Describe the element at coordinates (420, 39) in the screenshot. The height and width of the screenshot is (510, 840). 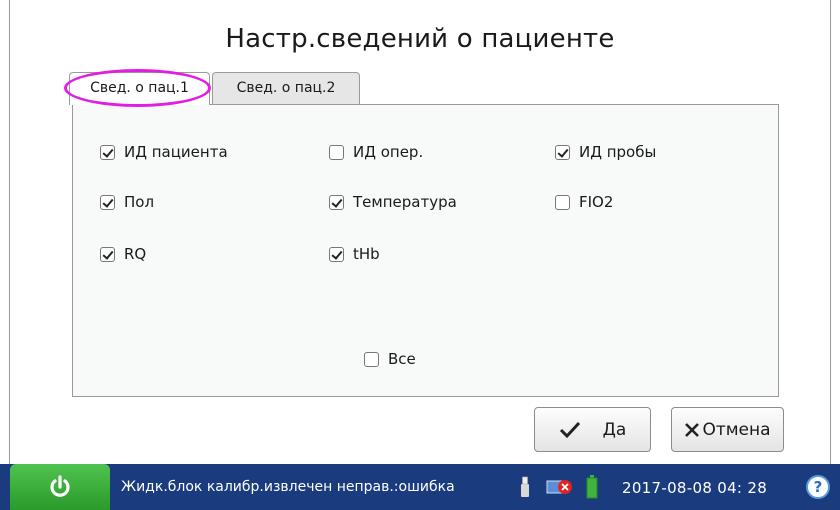
I see `dialog-title: Настр.сведений о пациенте` at that location.